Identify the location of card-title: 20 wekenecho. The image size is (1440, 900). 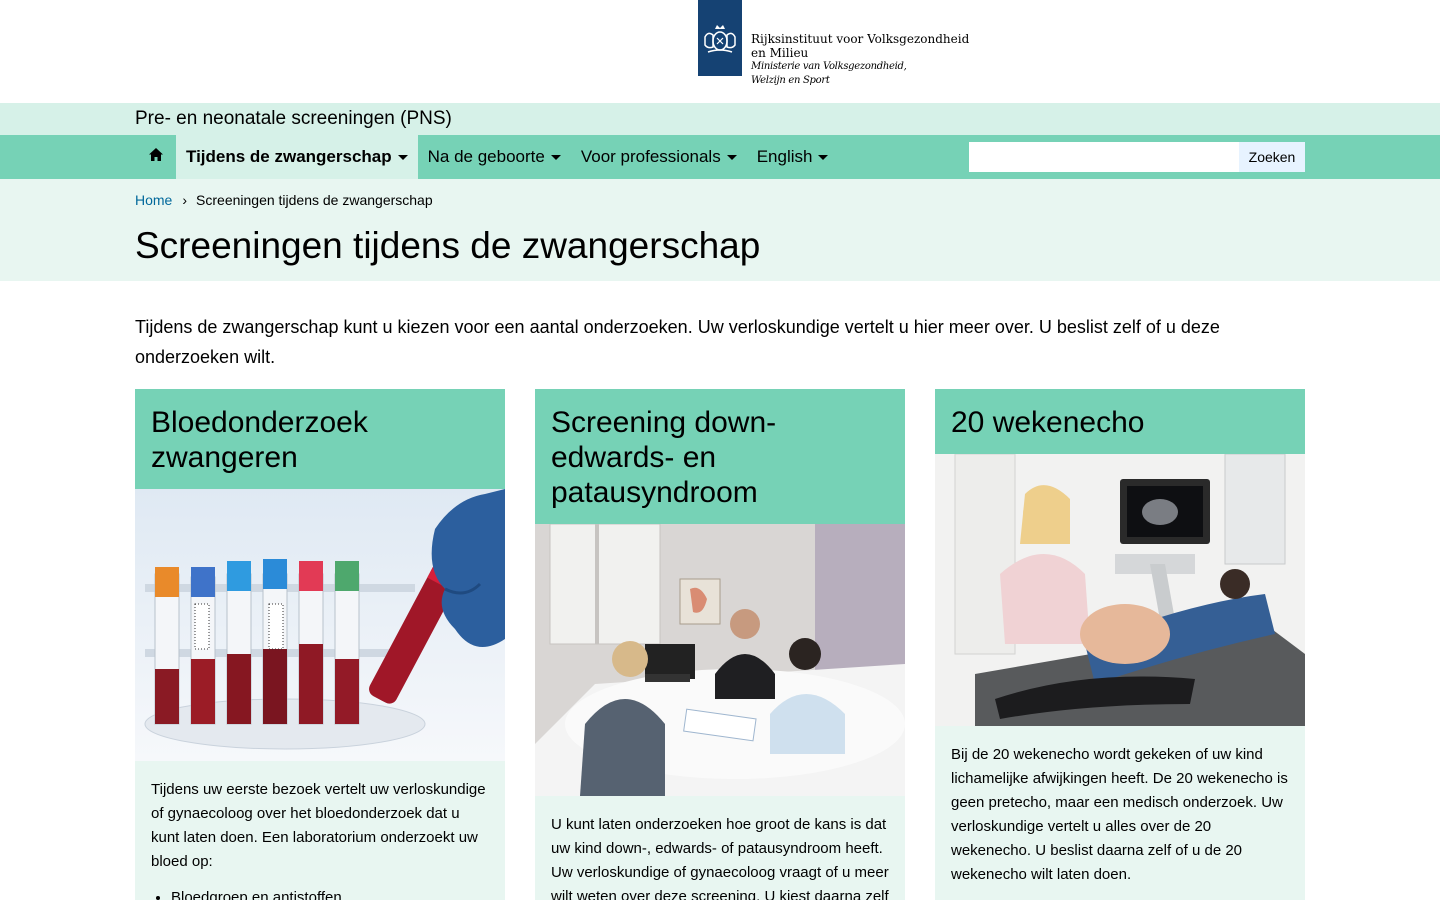
(1120, 422).